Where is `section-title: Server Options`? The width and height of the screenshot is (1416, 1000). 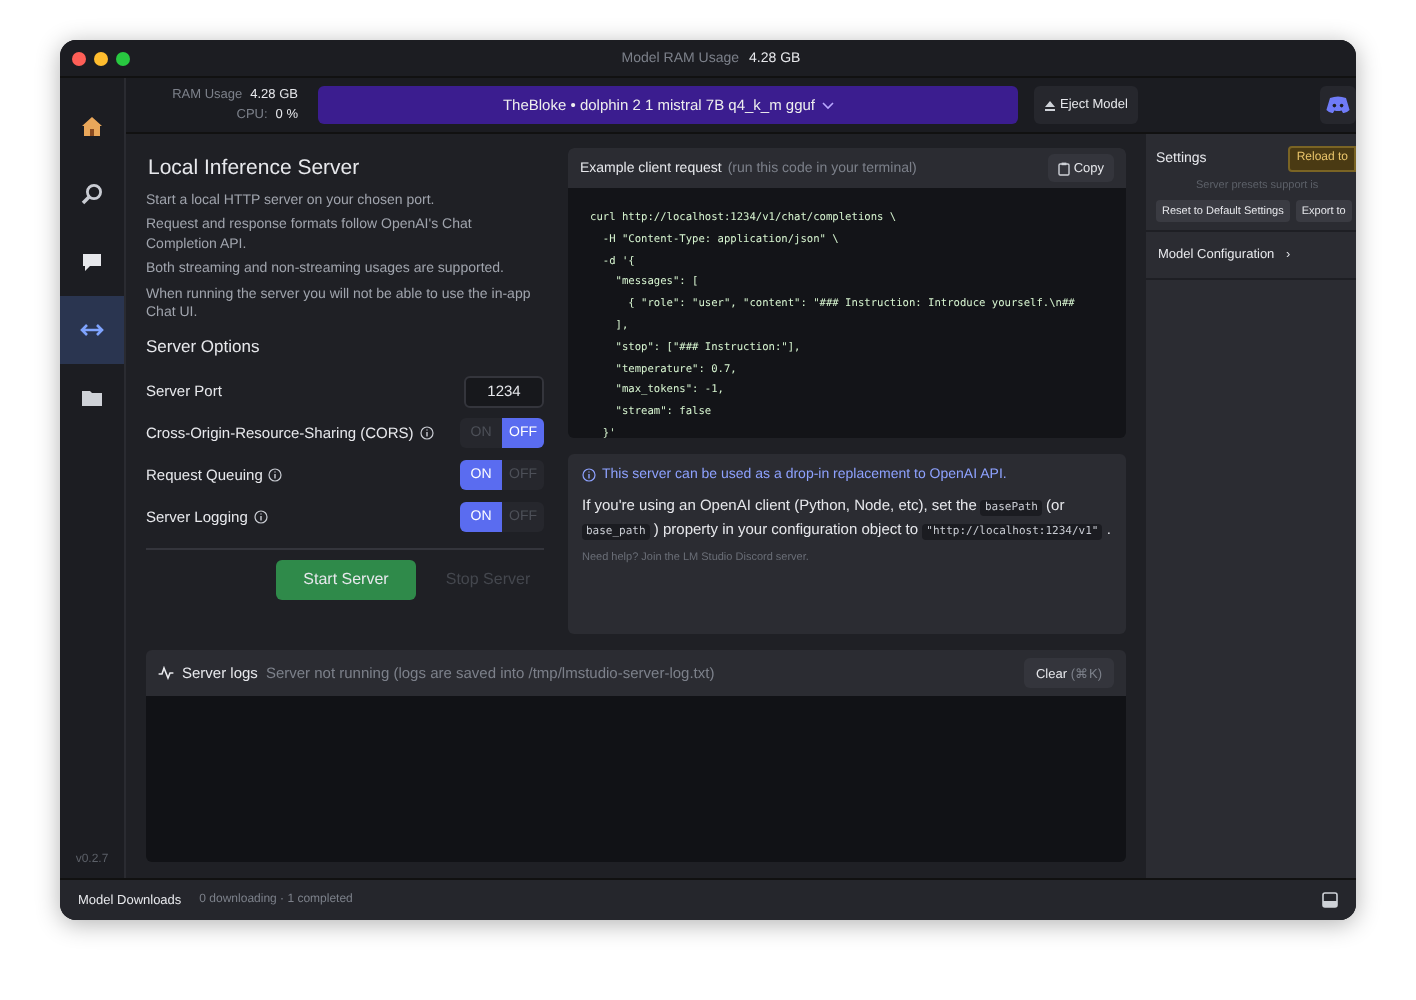 section-title: Server Options is located at coordinates (204, 345).